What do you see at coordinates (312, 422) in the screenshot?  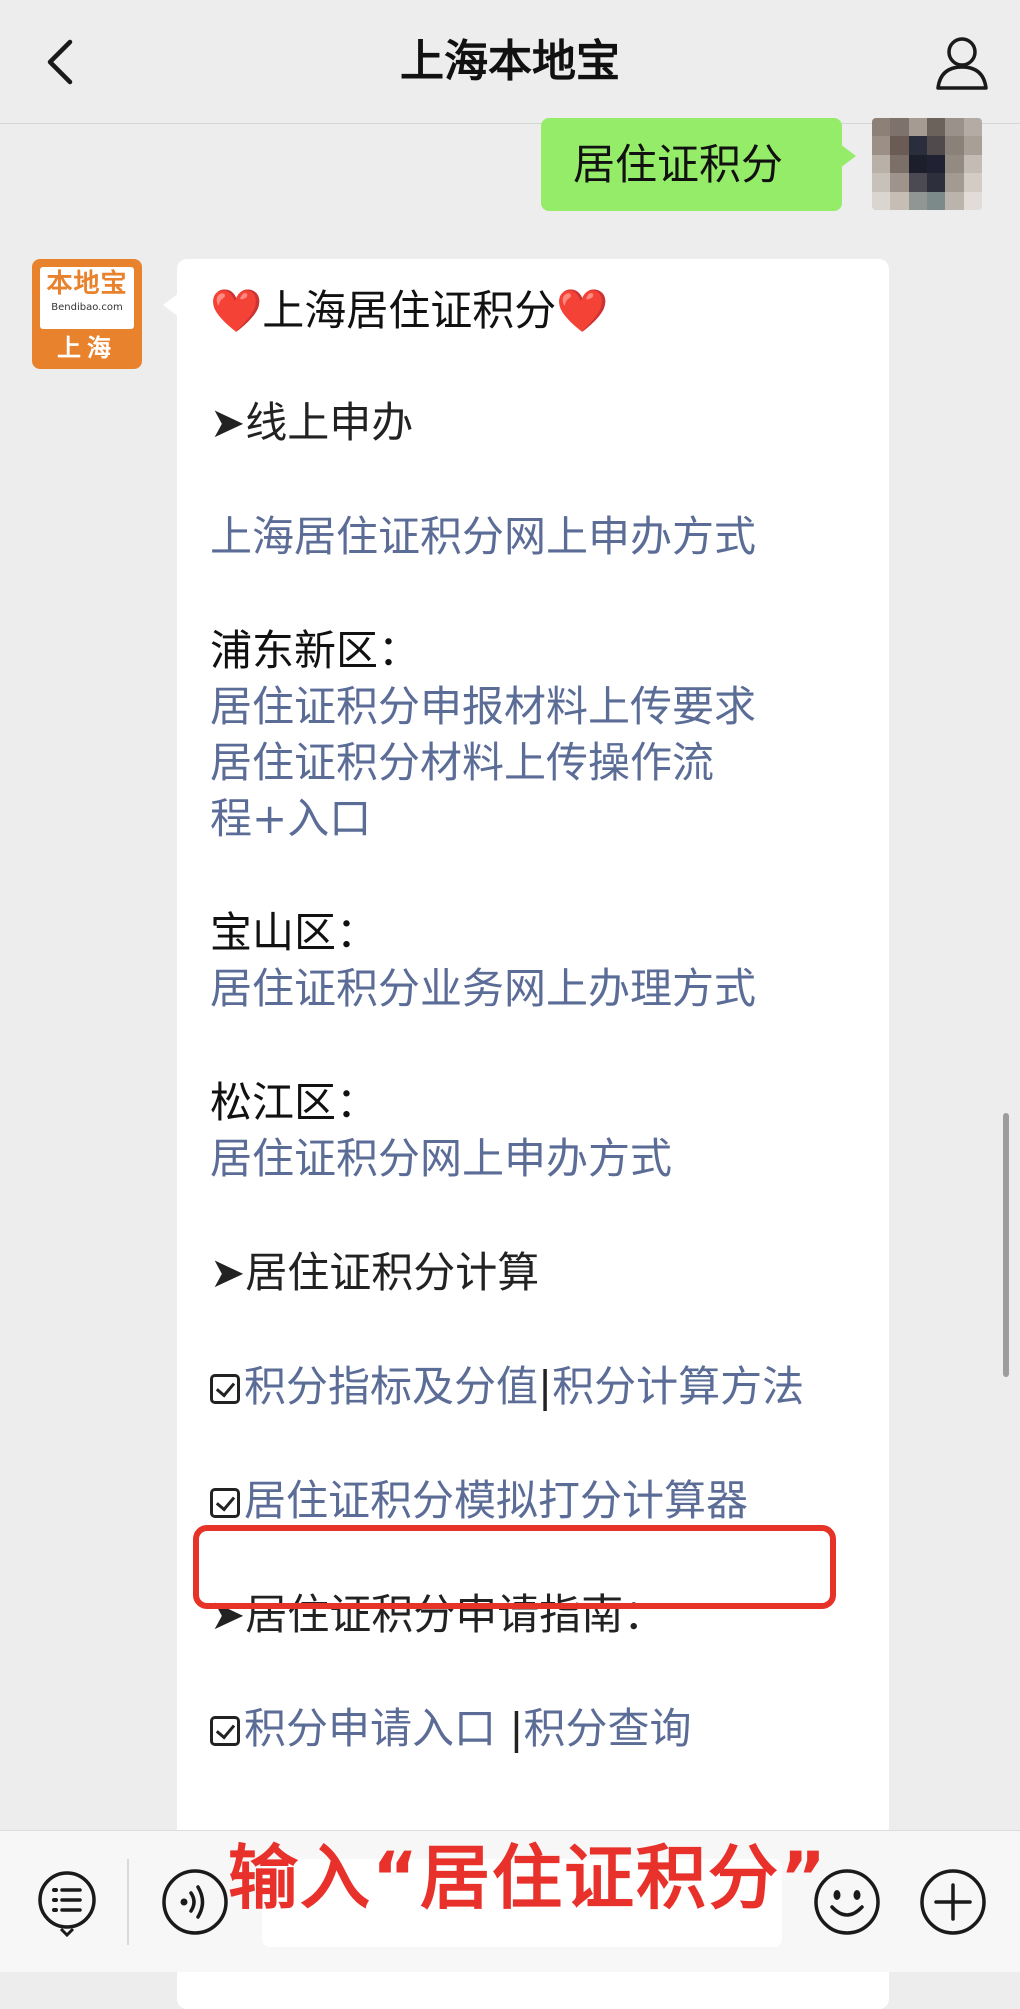 I see `section-heading-online: ➤线上申办` at bounding box center [312, 422].